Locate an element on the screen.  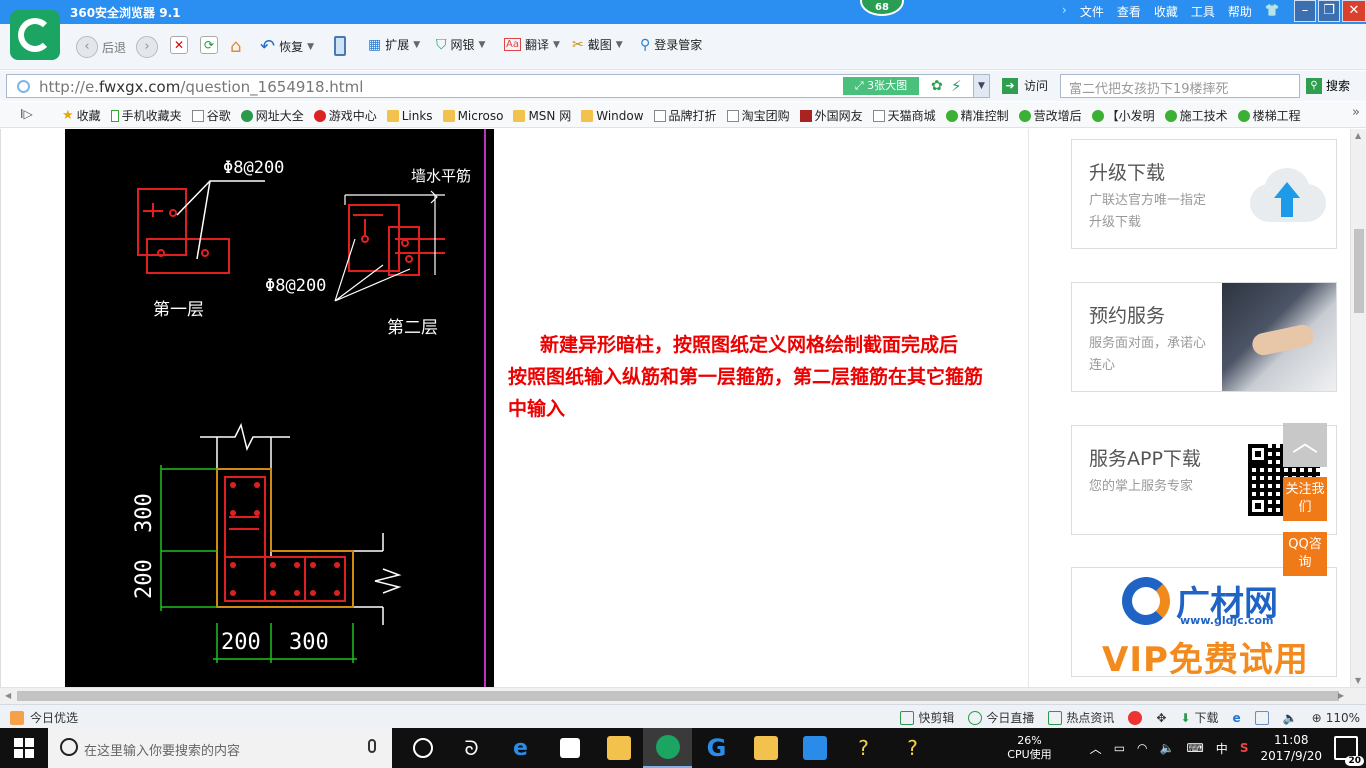
back-button: ‹ 后退 is located at coordinates (101, 47).